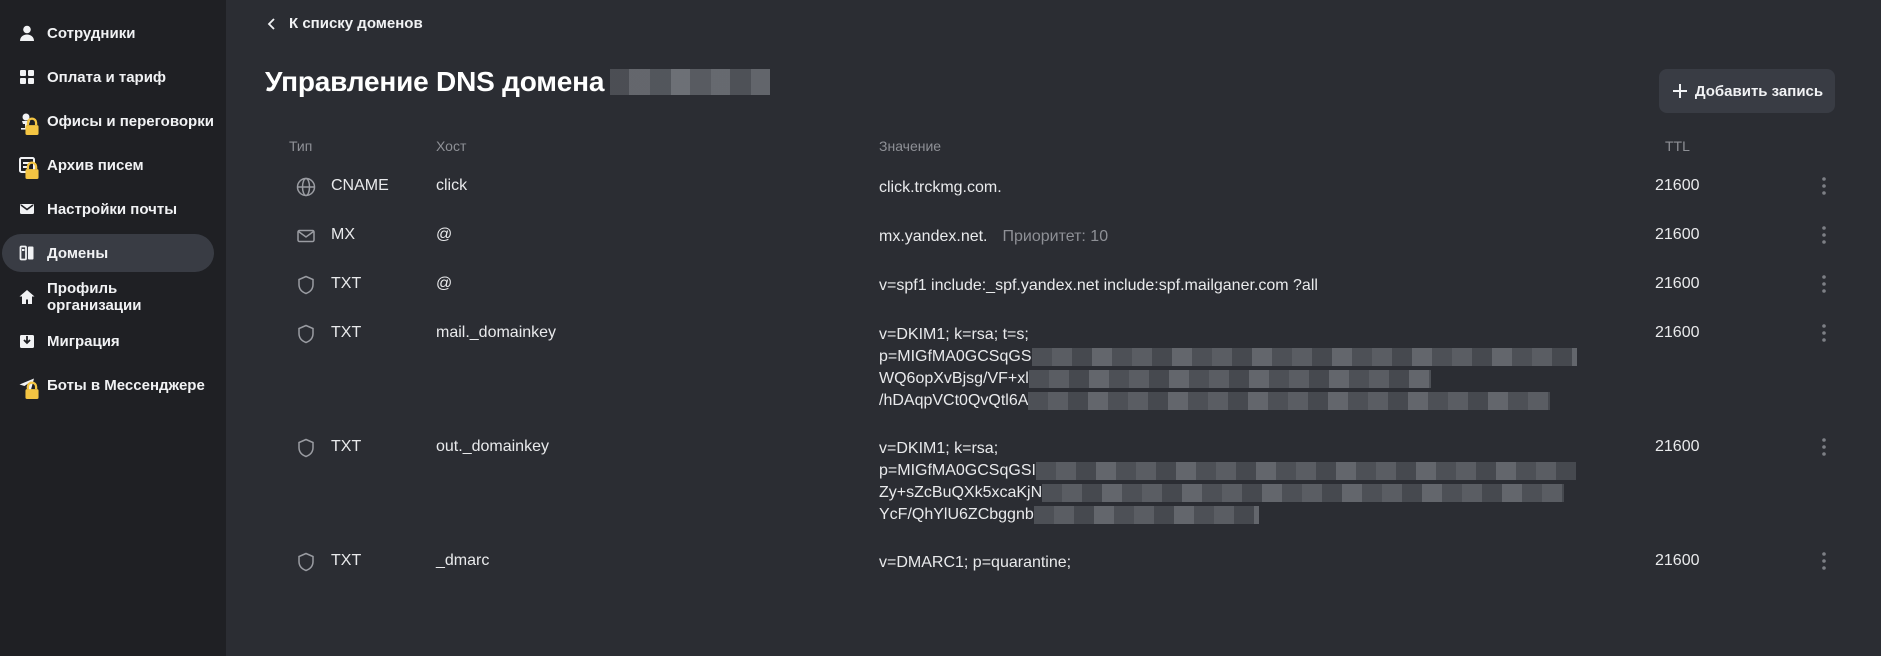  What do you see at coordinates (360, 185) in the screenshot?
I see `record-type: CNAME` at bounding box center [360, 185].